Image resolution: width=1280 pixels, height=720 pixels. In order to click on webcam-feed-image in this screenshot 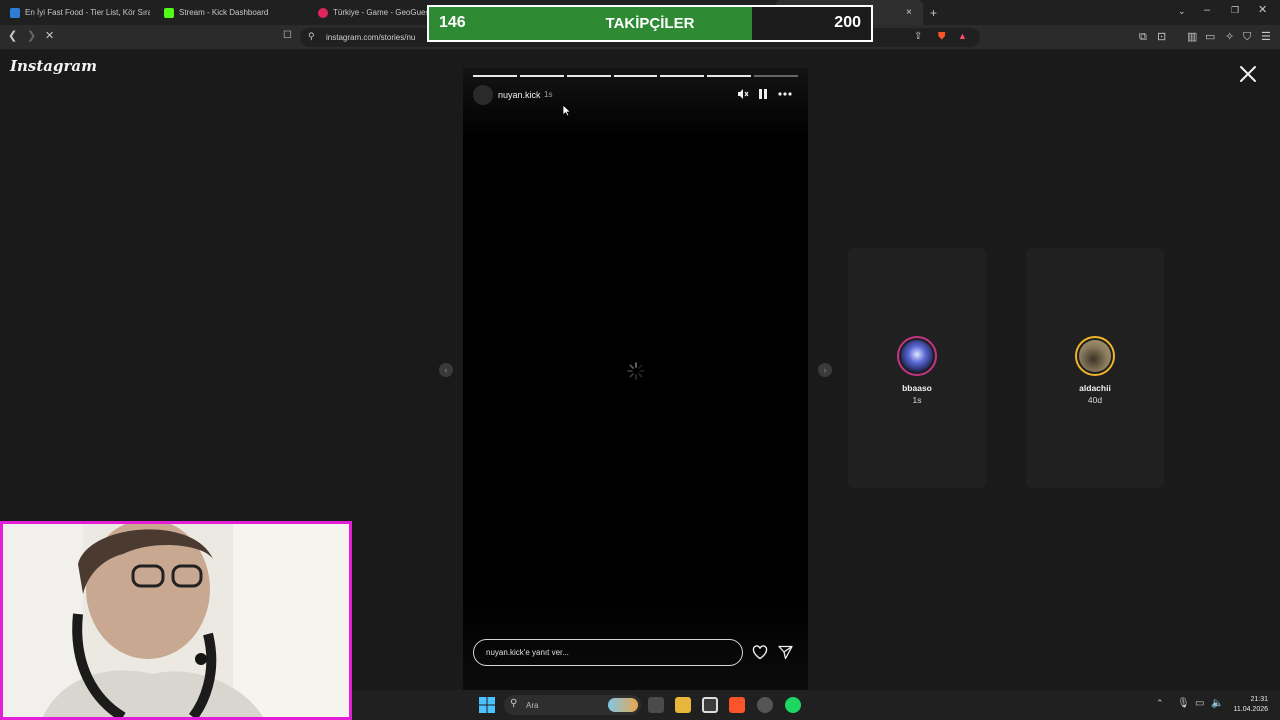, I will do `click(176, 620)`.